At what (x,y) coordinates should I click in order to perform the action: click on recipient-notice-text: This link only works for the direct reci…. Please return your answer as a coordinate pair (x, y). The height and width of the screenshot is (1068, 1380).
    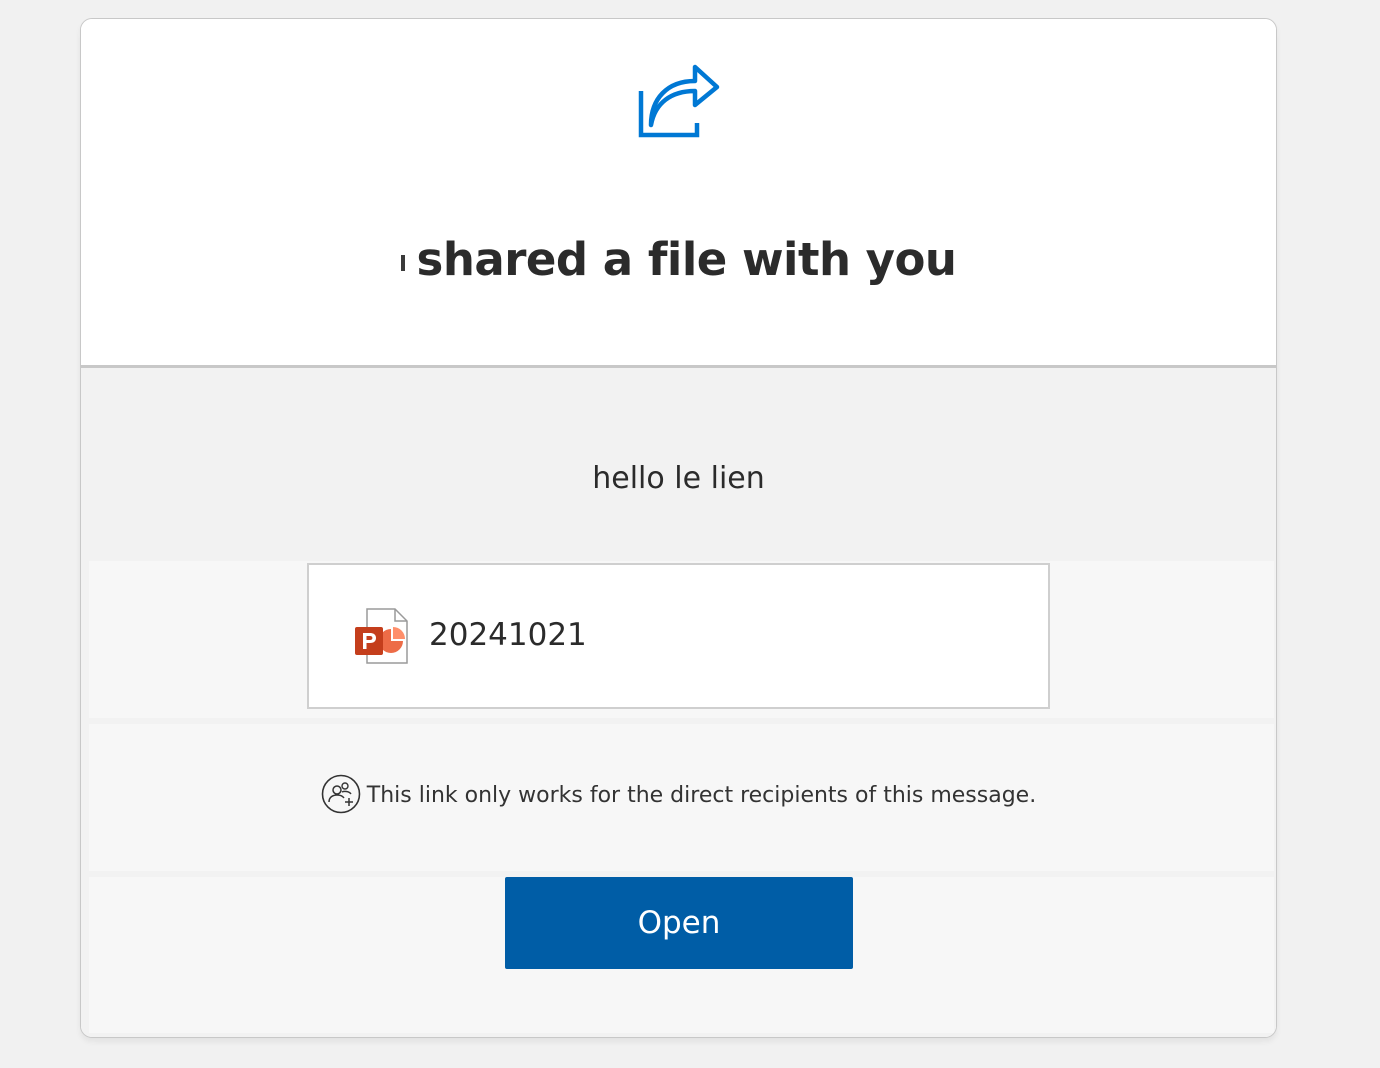
    Looking at the image, I should click on (701, 795).